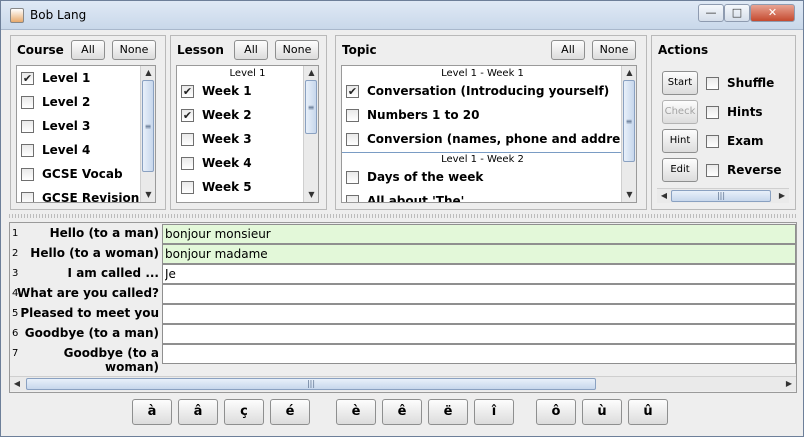 The image size is (804, 437). What do you see at coordinates (251, 50) in the screenshot?
I see `lesson-all-button: All` at bounding box center [251, 50].